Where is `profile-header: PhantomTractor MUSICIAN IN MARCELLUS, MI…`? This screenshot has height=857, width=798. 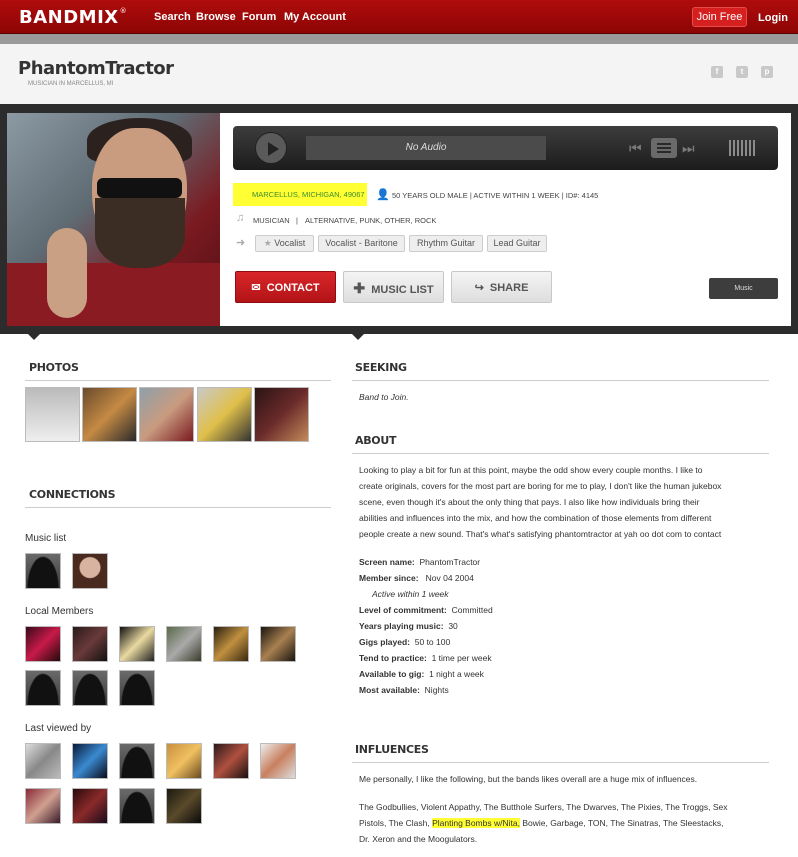
profile-header: PhantomTractor MUSICIAN IN MARCELLUS, MI… is located at coordinates (399, 74).